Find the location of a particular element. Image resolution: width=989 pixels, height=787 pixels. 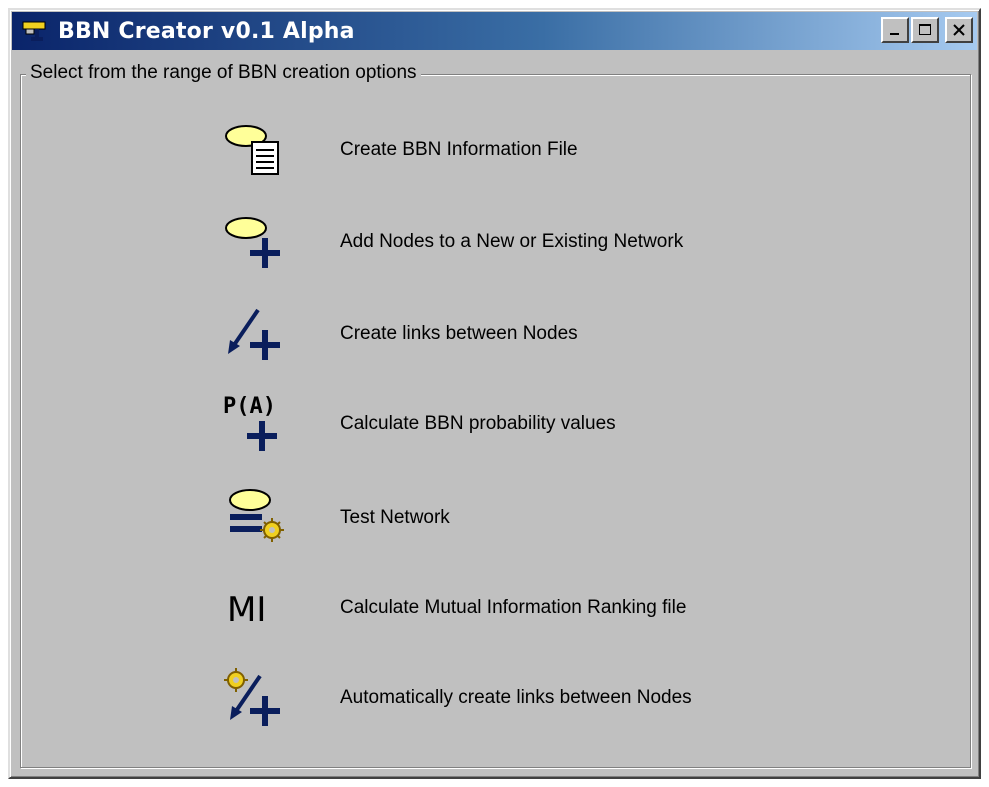

option-label: Add Nodes to a New or Existing Network is located at coordinates (512, 241).